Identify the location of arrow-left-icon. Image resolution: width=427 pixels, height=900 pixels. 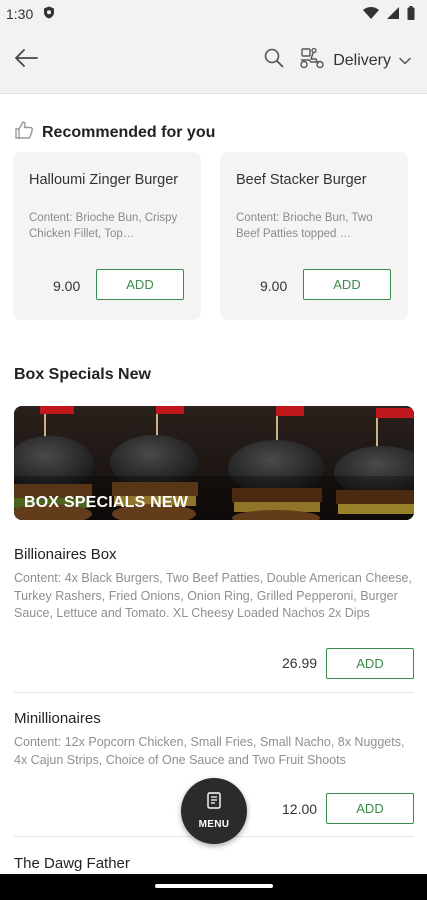
(26, 60).